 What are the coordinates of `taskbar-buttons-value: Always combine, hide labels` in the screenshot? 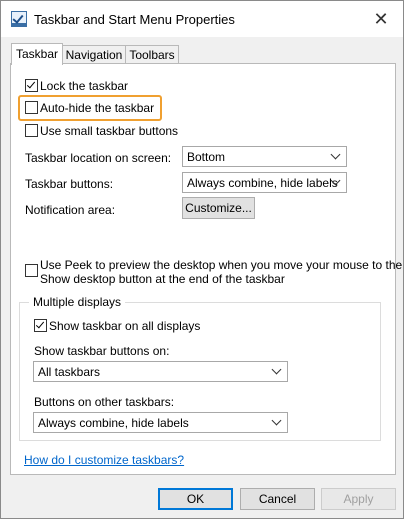 It's located at (262, 183).